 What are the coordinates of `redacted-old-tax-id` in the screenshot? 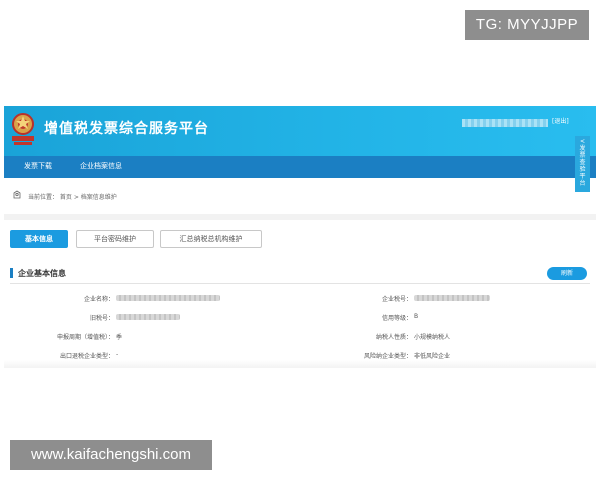 It's located at (148, 317).